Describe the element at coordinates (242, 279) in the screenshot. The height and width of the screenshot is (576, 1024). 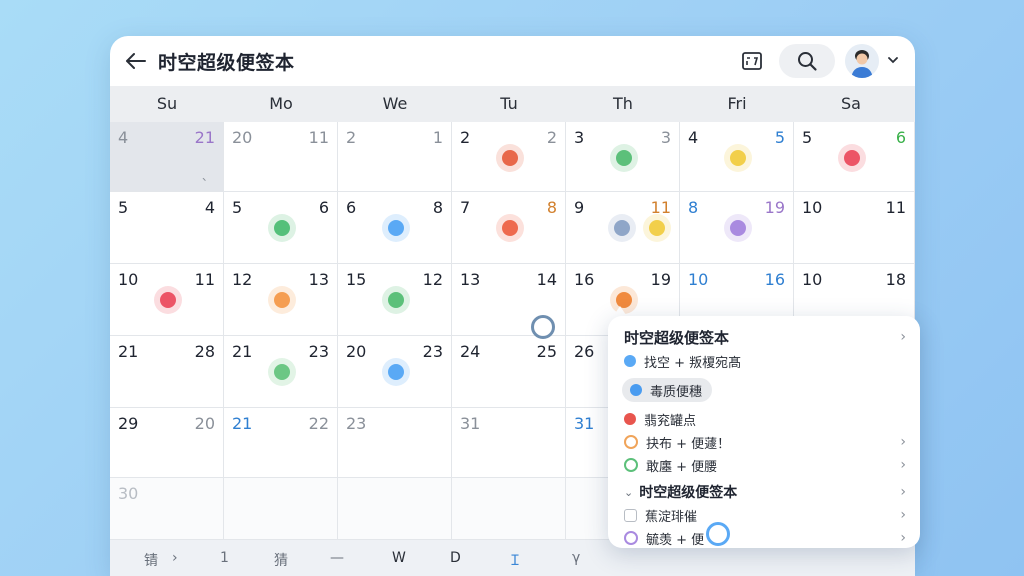
I see `day-number: 12` at that location.